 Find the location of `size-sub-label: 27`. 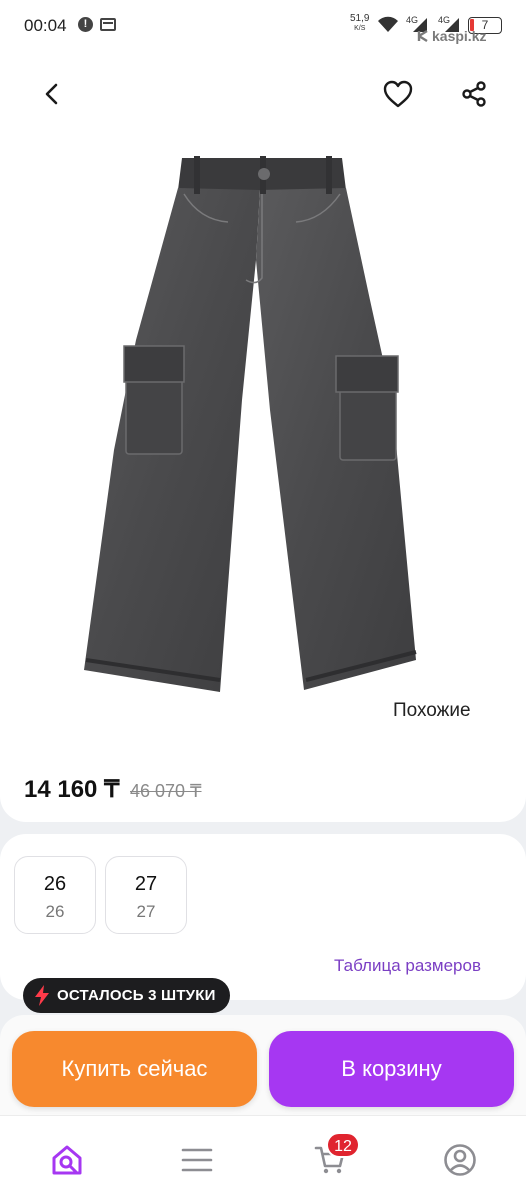

size-sub-label: 27 is located at coordinates (146, 911).